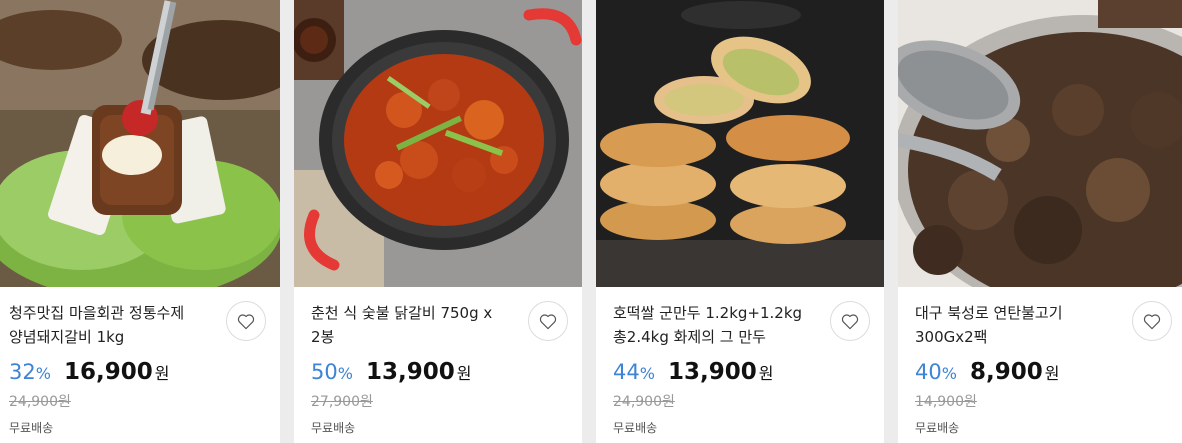 The image size is (1182, 443). I want to click on sale-price: 8,900, so click(1006, 372).